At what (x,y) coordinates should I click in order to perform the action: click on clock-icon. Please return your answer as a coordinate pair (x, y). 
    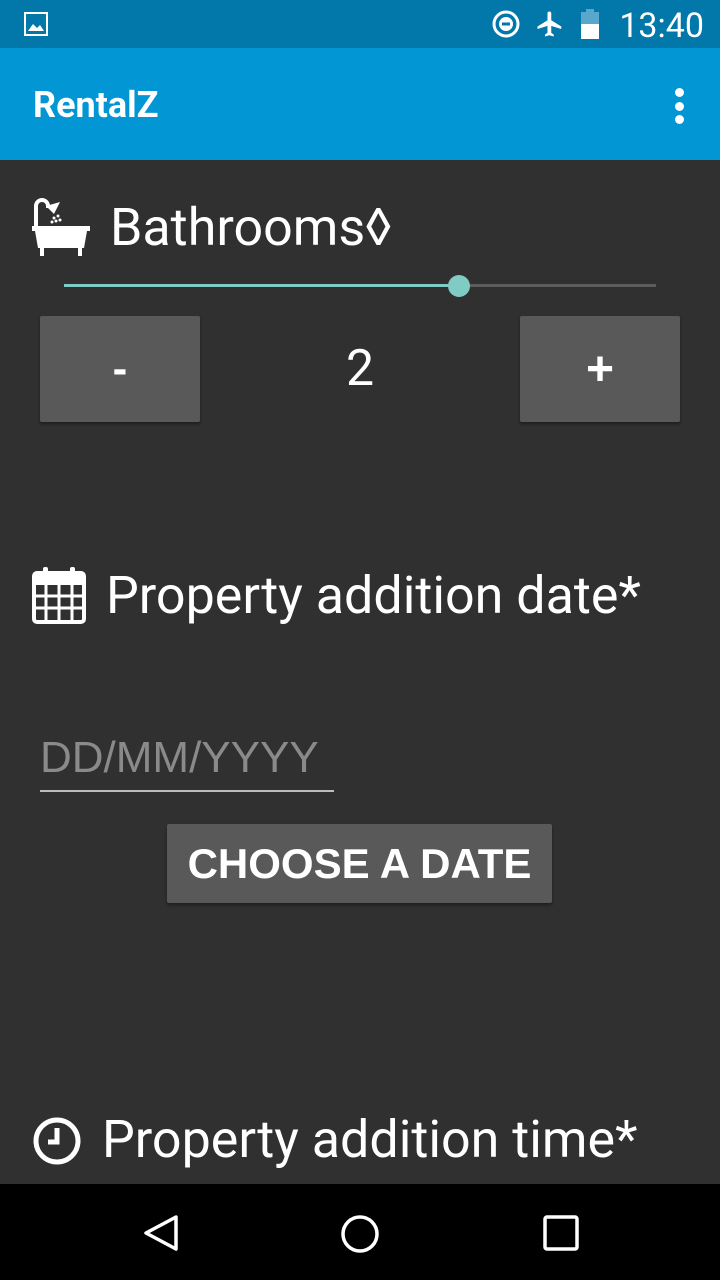
    Looking at the image, I should click on (57, 1141).